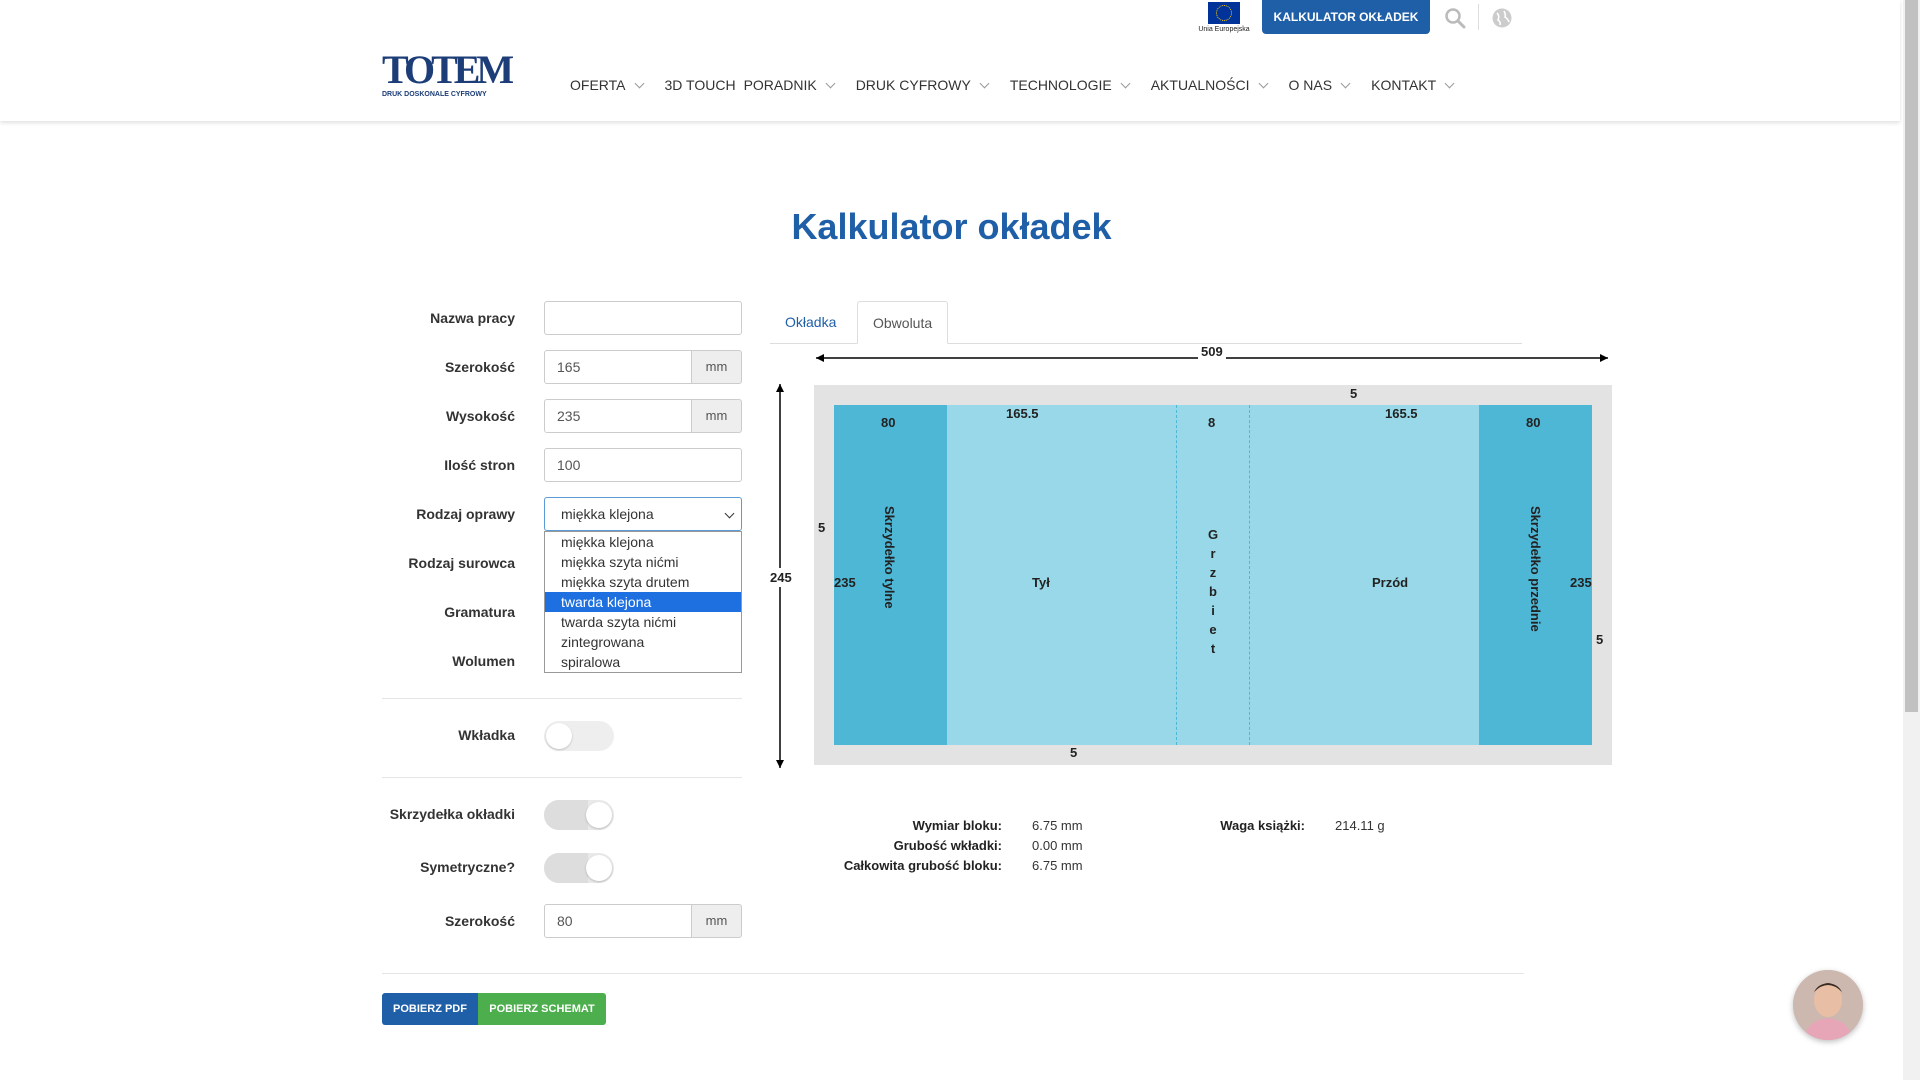 This screenshot has width=1920, height=1080. What do you see at coordinates (598, 85) in the screenshot?
I see `nav-label: OFERTA` at bounding box center [598, 85].